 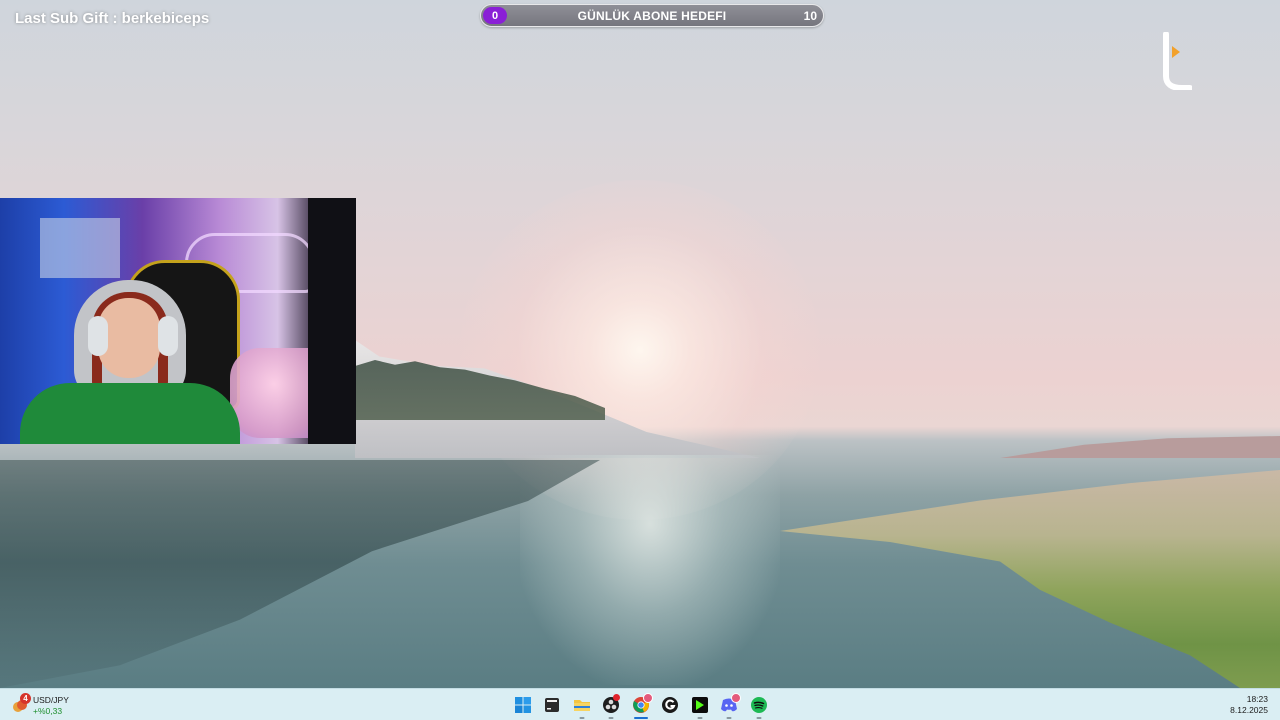 I want to click on kick-icon, so click(x=699, y=705).